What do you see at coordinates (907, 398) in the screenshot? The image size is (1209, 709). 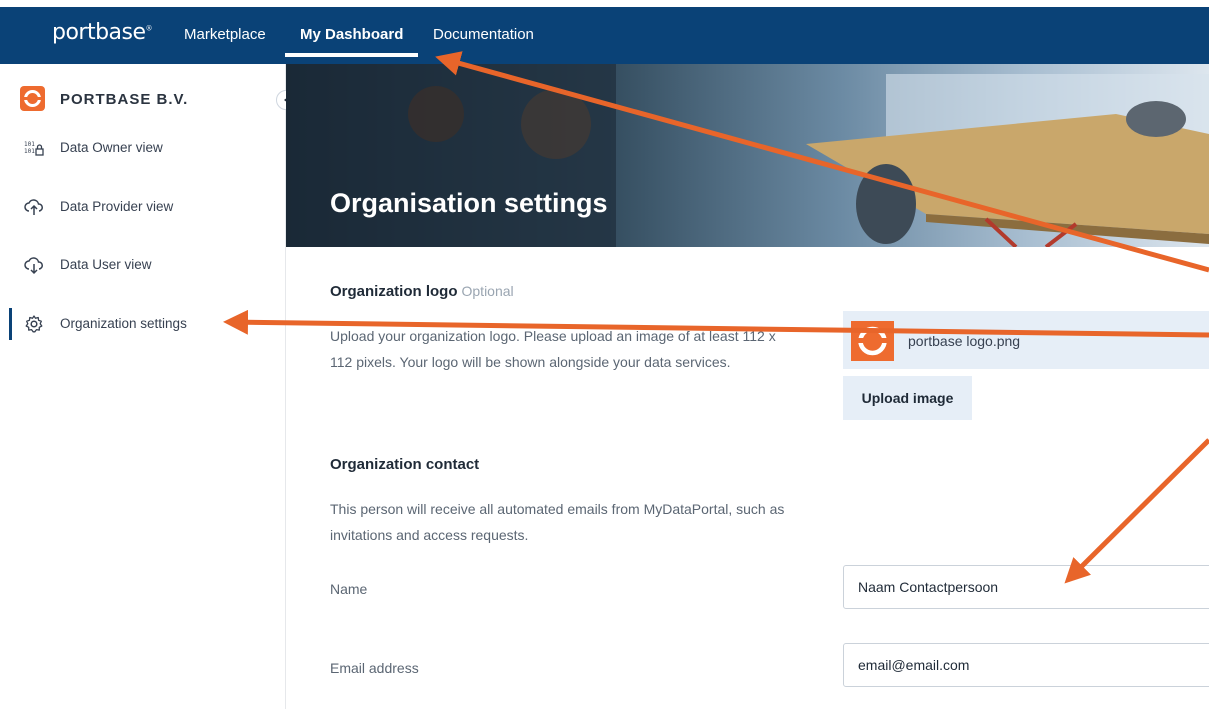 I see `upload-image-button: Upload image` at bounding box center [907, 398].